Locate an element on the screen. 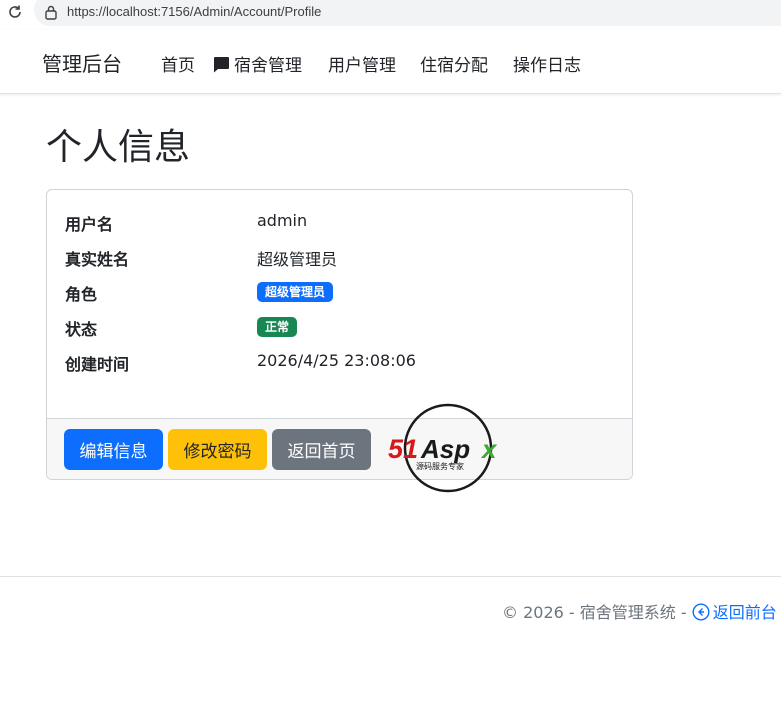 This screenshot has height=719, width=781. created-value: 2026/4/25 23:08:06 is located at coordinates (336, 360).